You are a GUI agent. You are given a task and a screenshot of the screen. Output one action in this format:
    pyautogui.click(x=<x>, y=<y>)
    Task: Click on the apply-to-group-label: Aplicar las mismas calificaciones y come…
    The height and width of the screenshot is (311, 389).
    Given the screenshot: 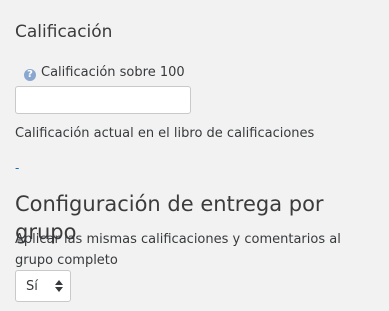 What is the action you would take?
    pyautogui.click(x=178, y=250)
    